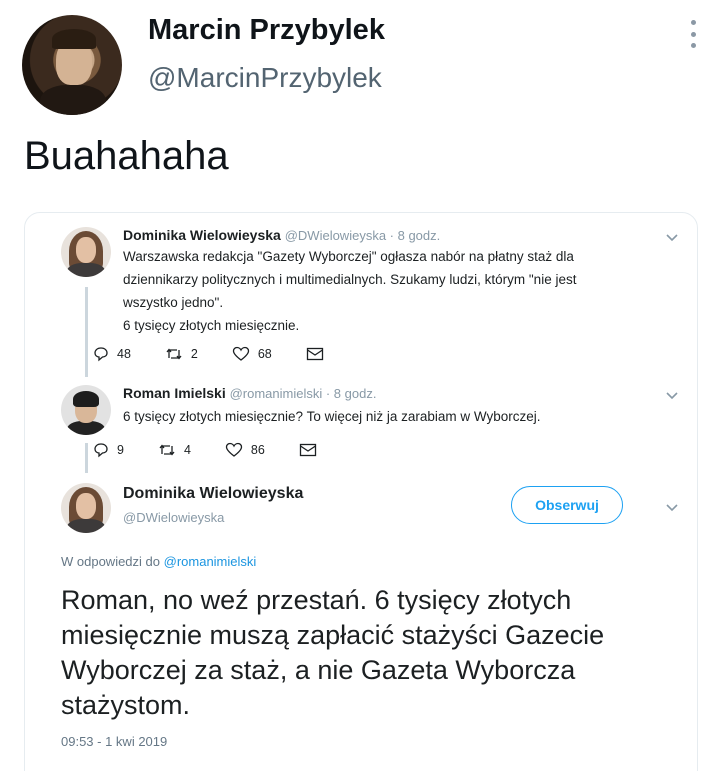  What do you see at coordinates (252, 354) in the screenshot?
I see `like-button: 68` at bounding box center [252, 354].